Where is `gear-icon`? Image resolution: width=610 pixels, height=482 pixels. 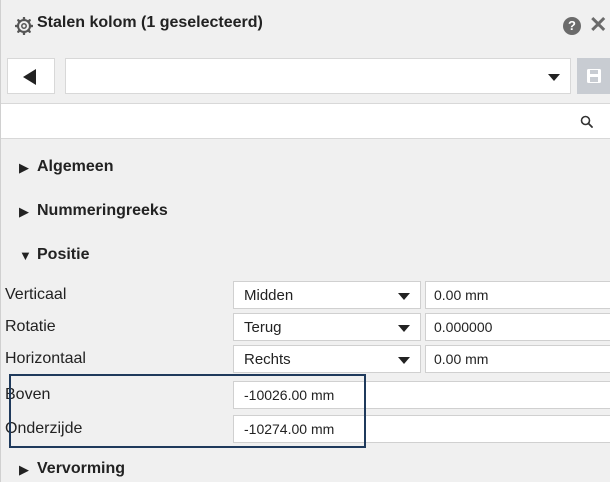
gear-icon is located at coordinates (24, 26).